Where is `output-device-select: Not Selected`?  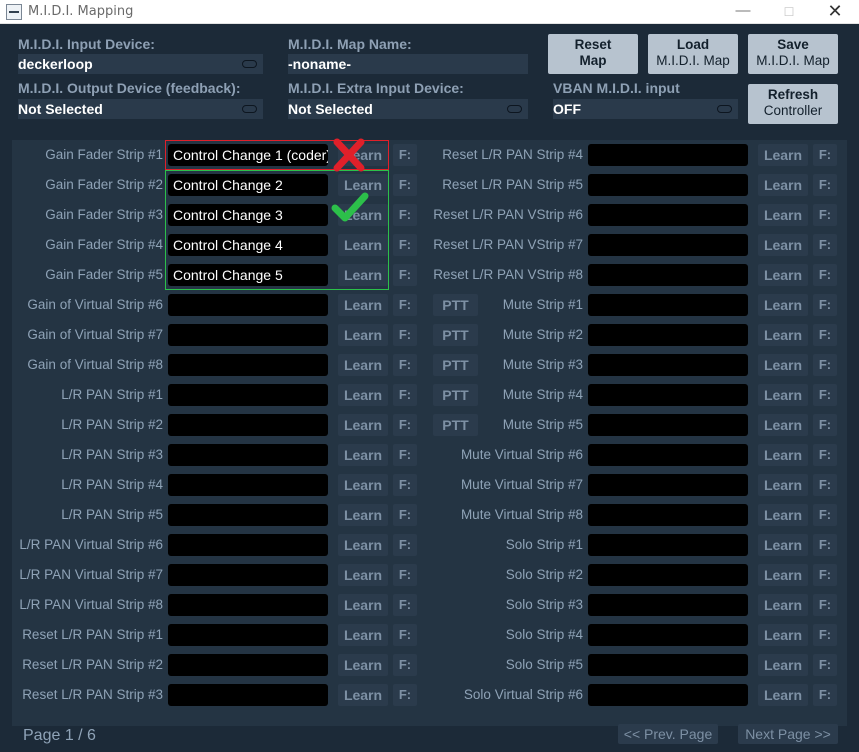 output-device-select: Not Selected is located at coordinates (140, 109).